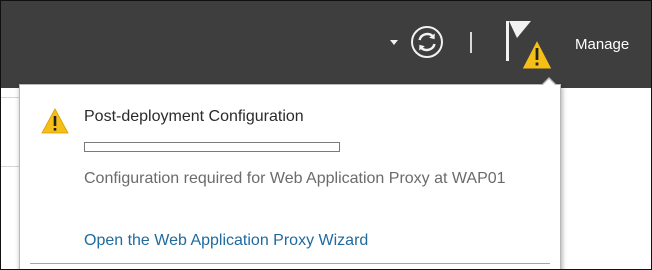  What do you see at coordinates (471, 42) in the screenshot?
I see `toolbar-divider` at bounding box center [471, 42].